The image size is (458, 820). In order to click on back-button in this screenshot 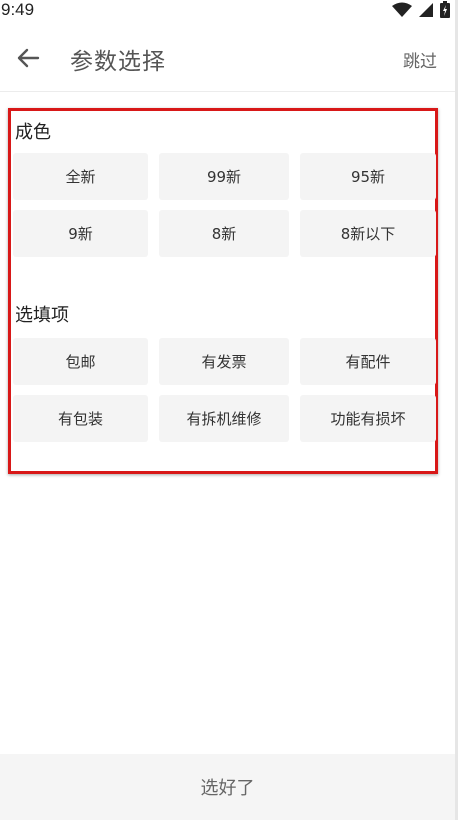, I will do `click(28, 58)`.